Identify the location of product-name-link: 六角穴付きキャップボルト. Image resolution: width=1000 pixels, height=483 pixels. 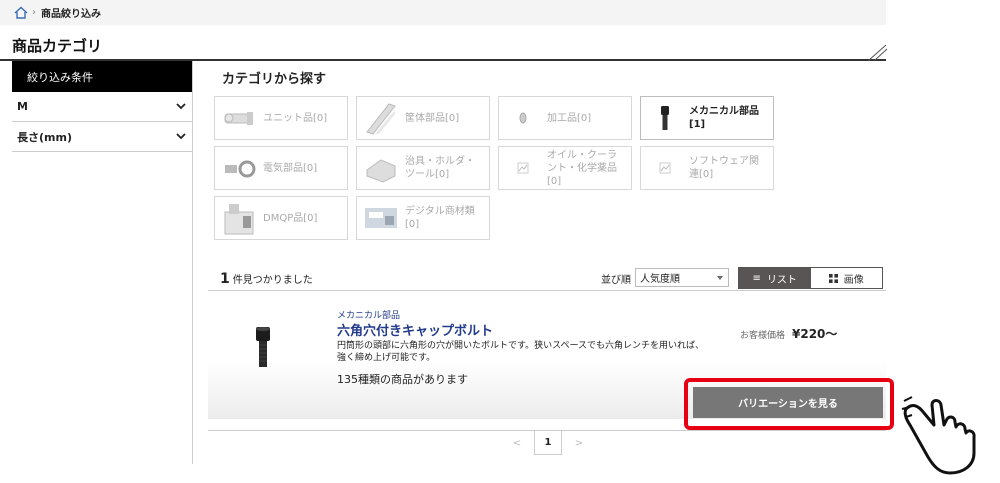
(415, 329).